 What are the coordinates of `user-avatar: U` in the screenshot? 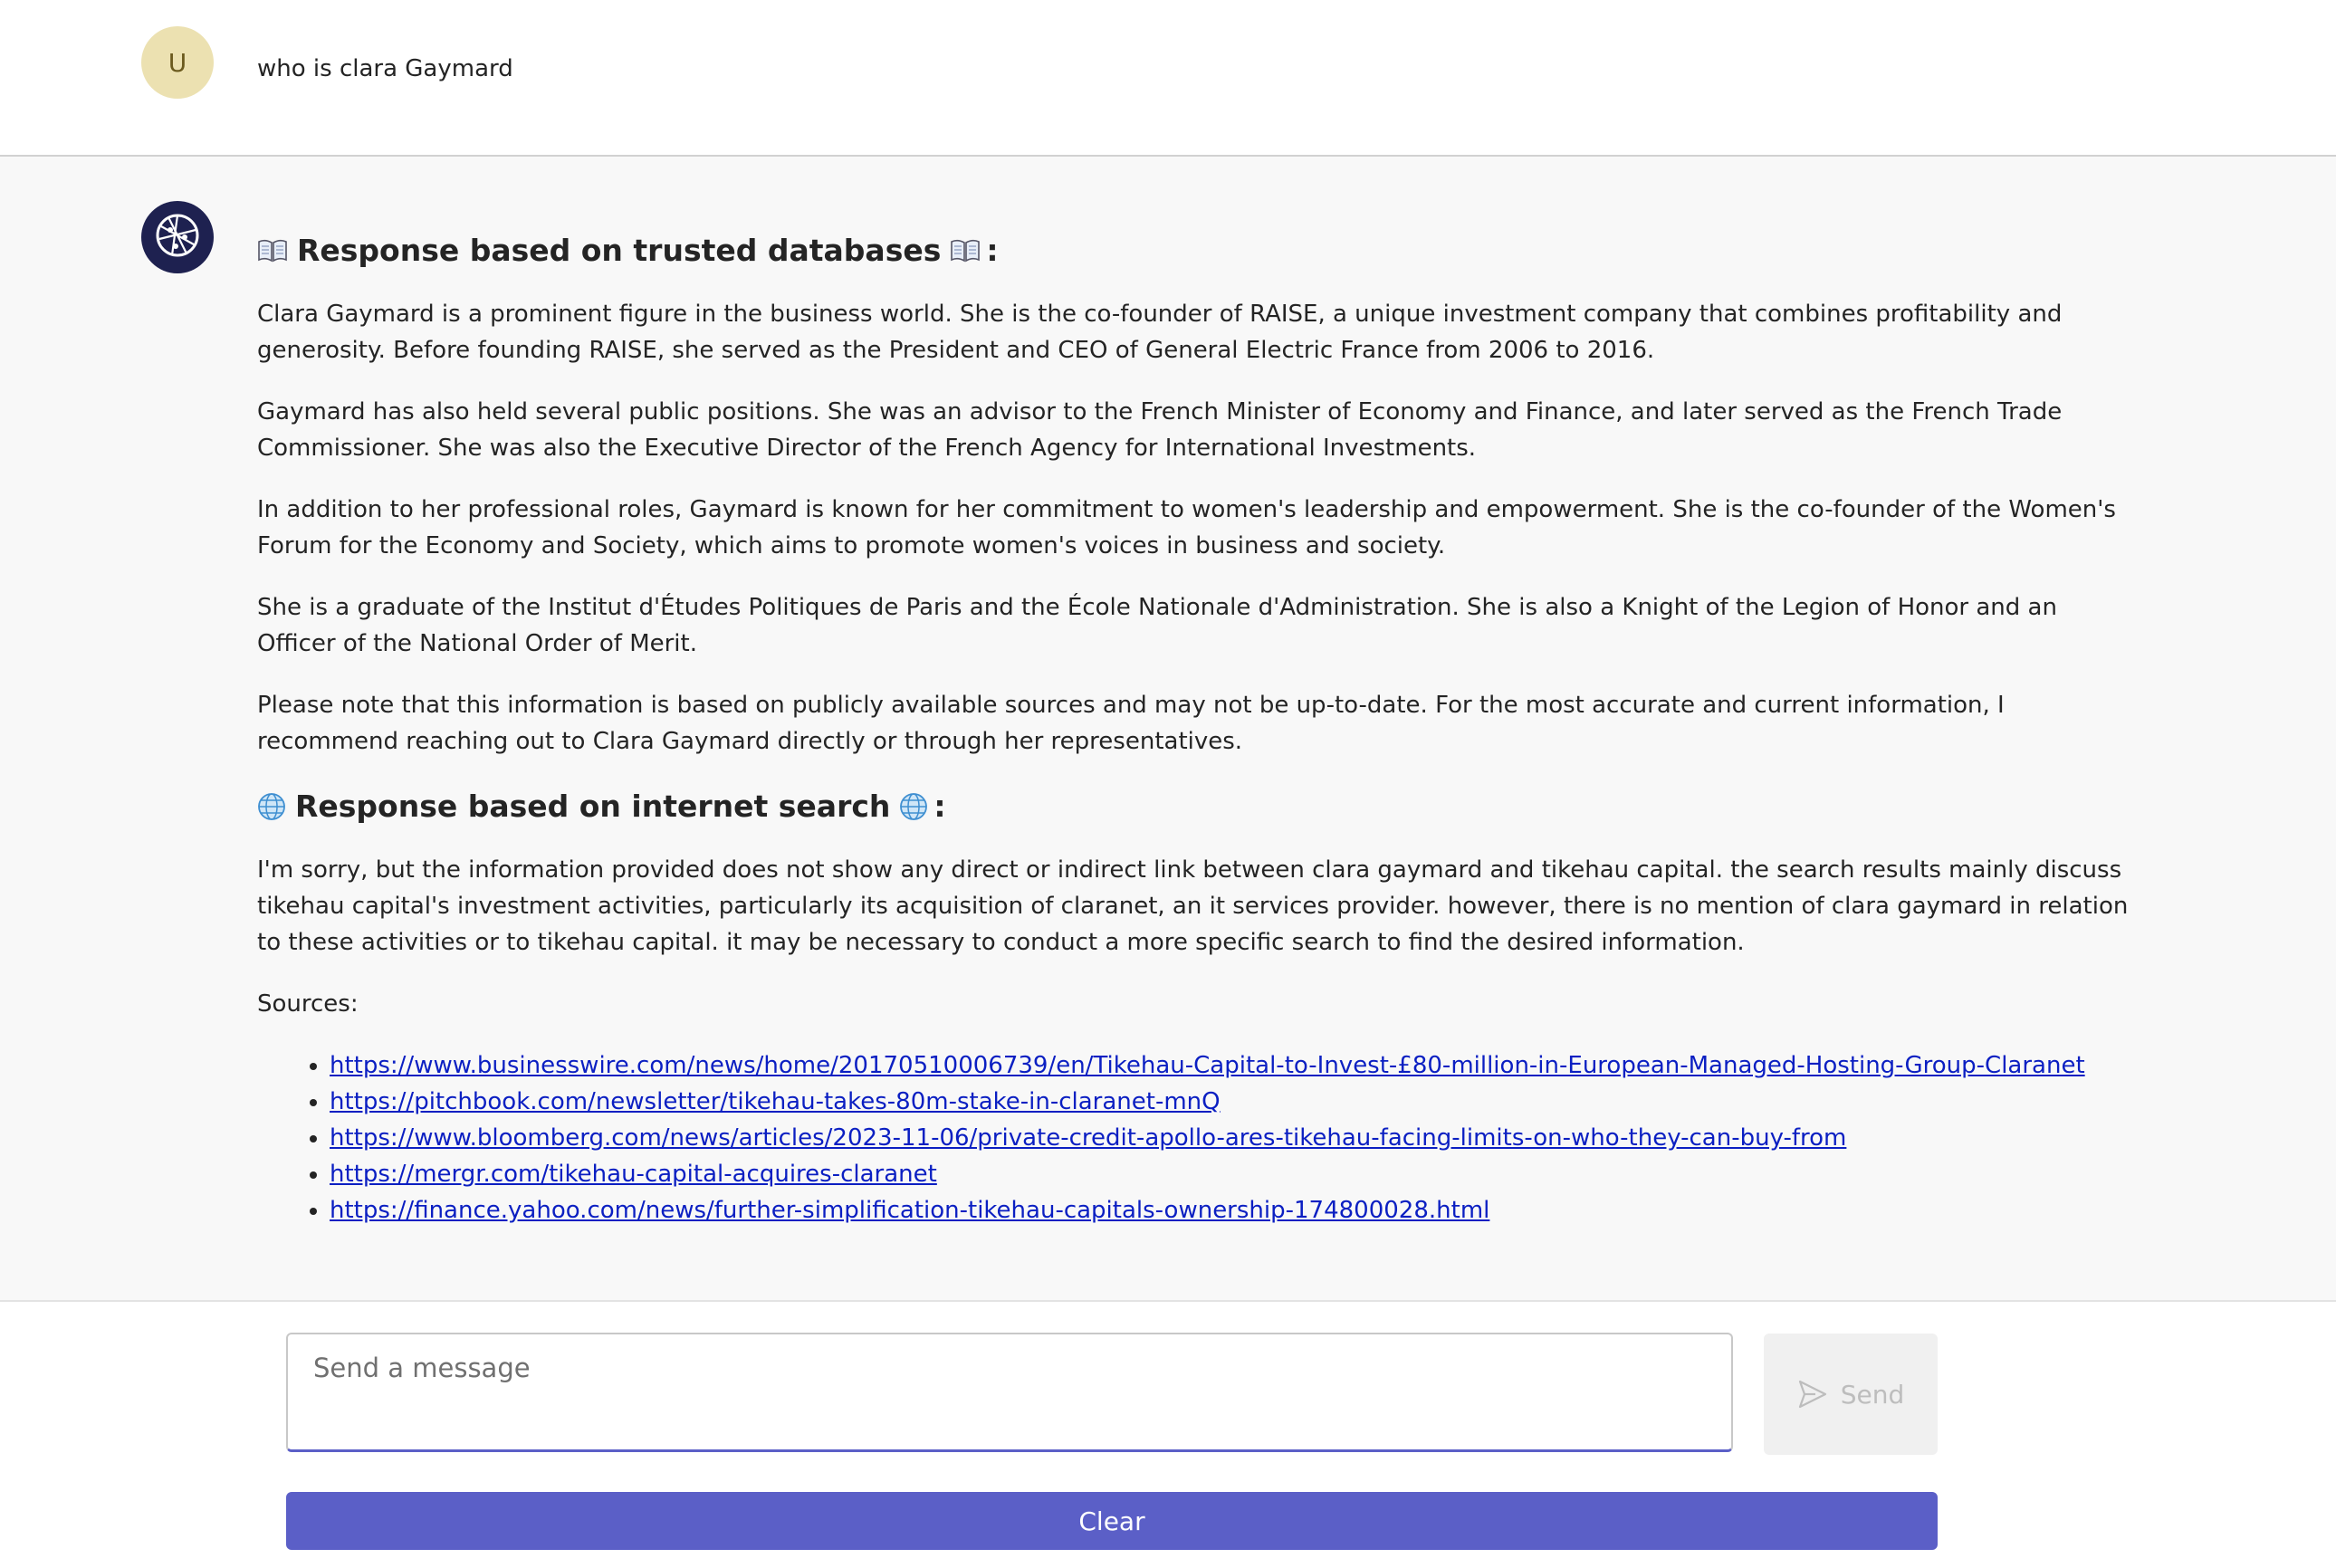 It's located at (177, 62).